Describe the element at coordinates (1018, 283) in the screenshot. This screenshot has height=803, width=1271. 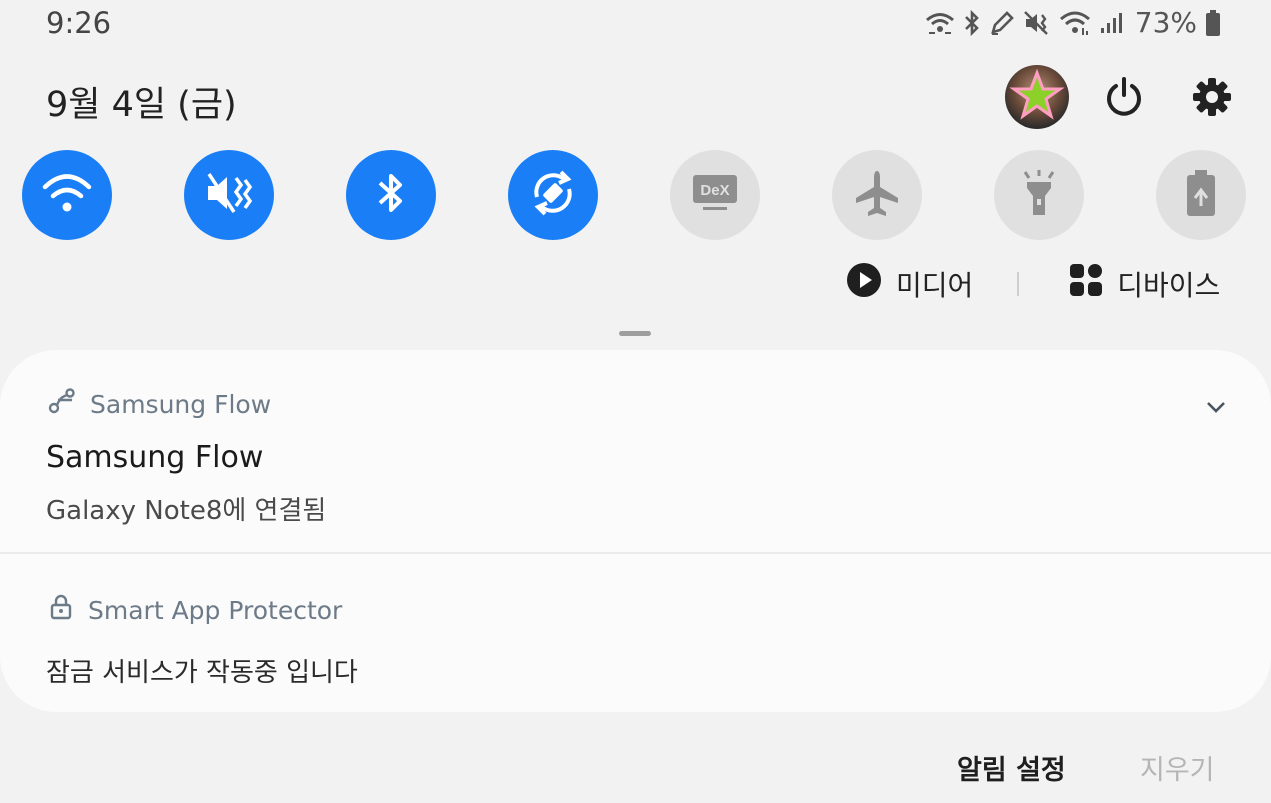
I see `media-divider` at that location.